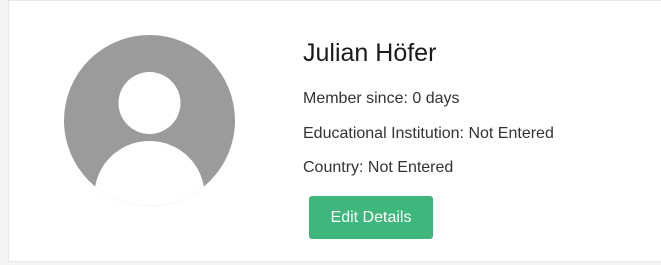 The image size is (661, 265). What do you see at coordinates (383, 133) in the screenshot?
I see `institution-label: Educational Institution:` at bounding box center [383, 133].